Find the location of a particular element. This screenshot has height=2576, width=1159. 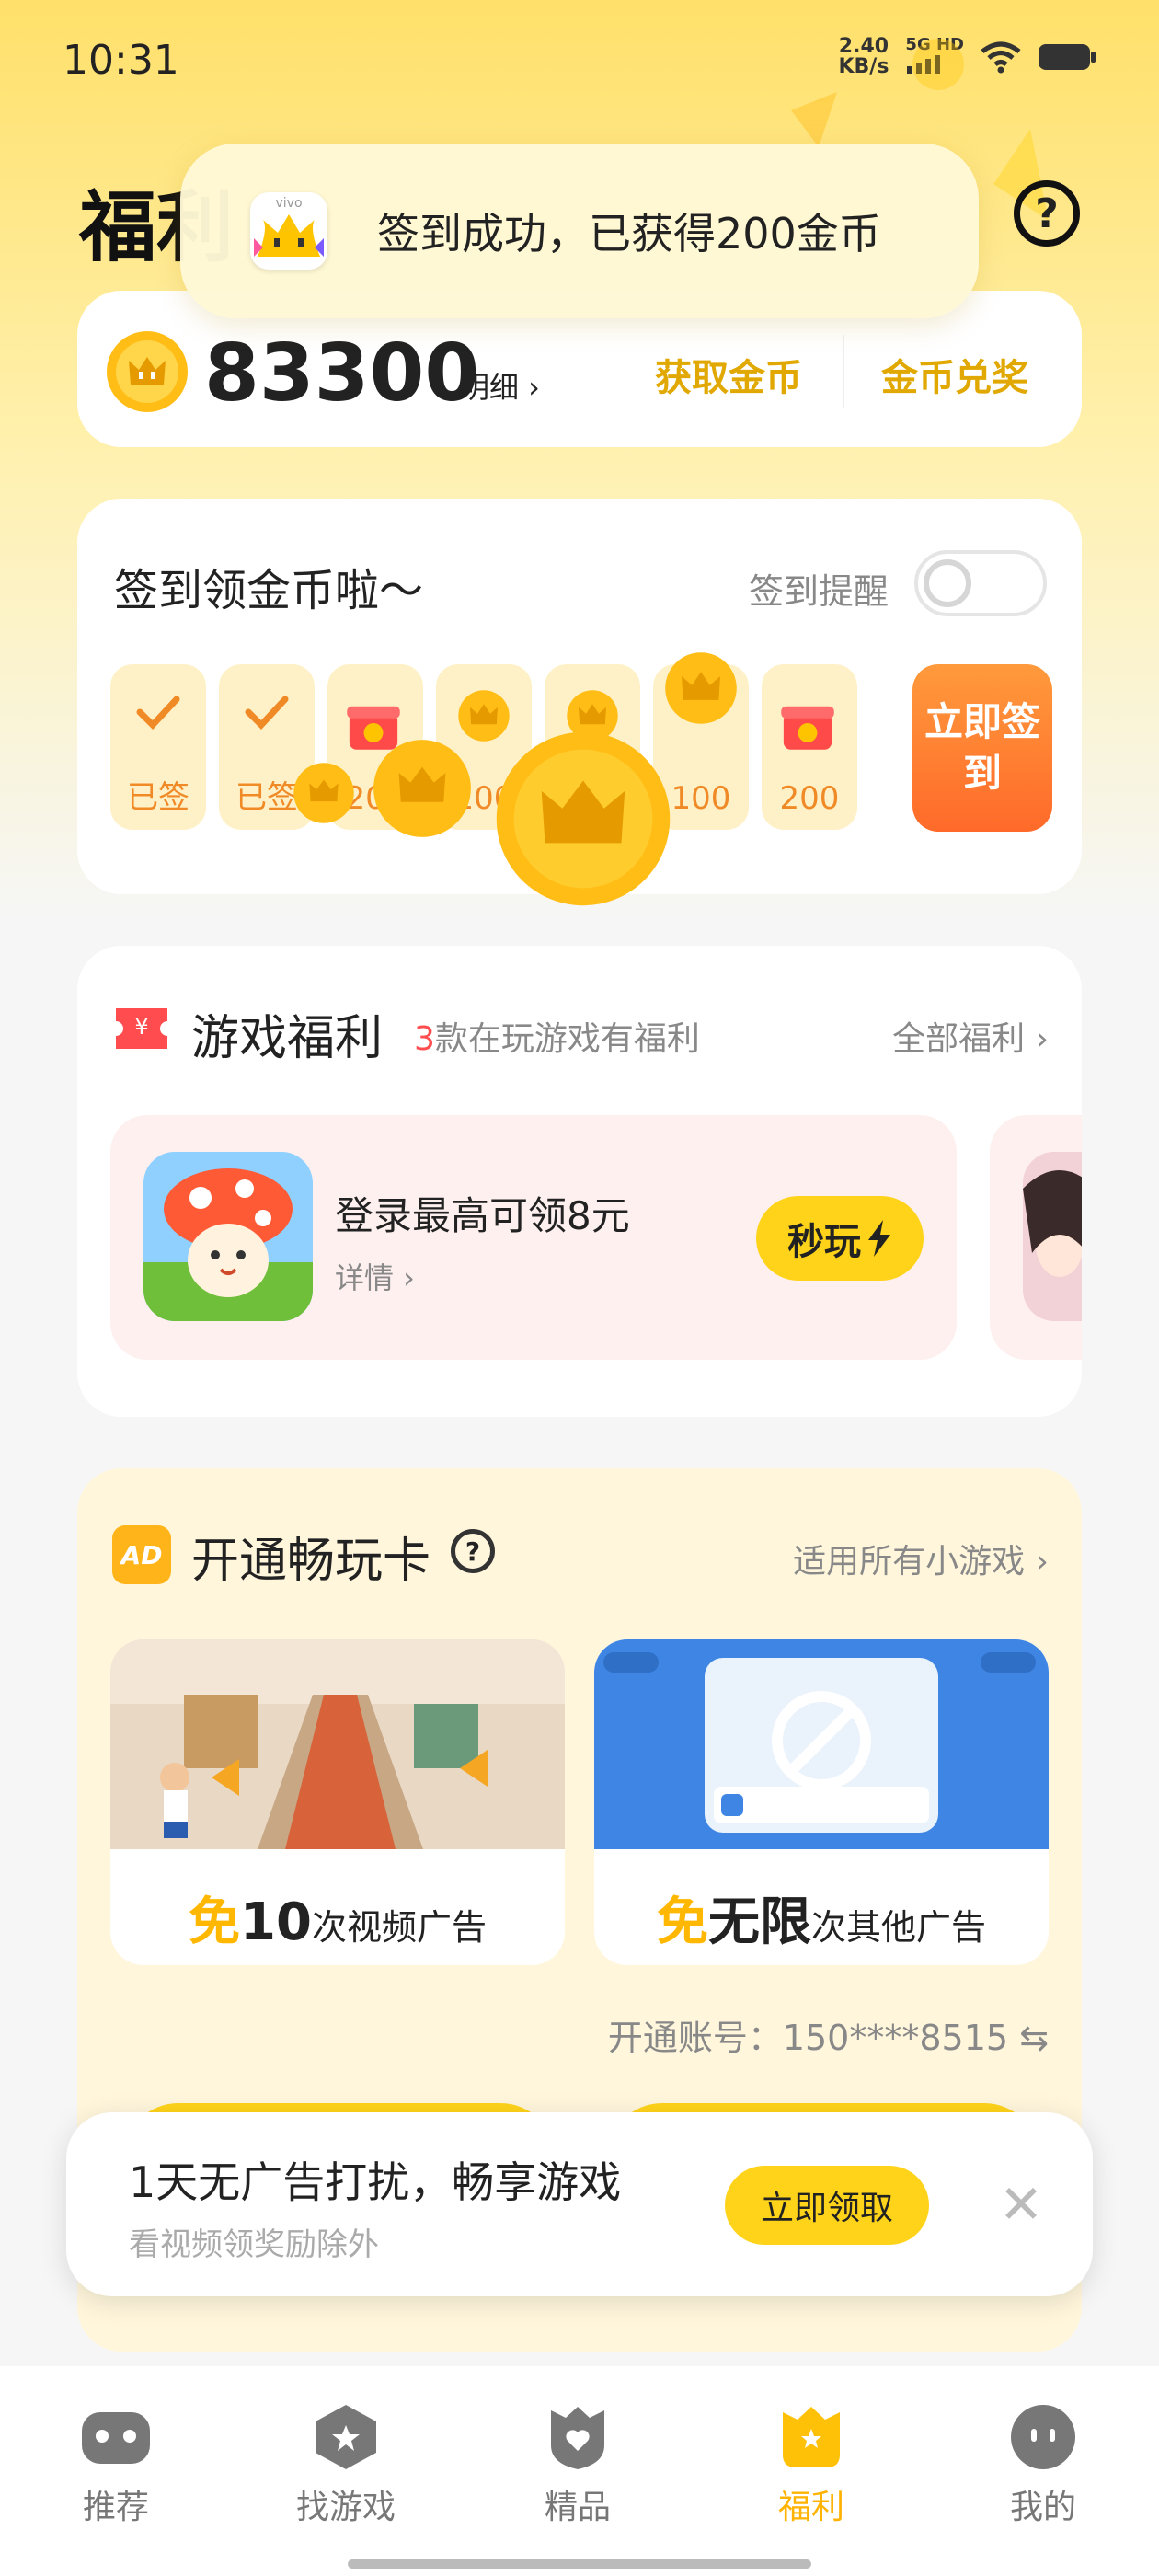

promo-title: 登录最高可领8元 is located at coordinates (482, 1215).